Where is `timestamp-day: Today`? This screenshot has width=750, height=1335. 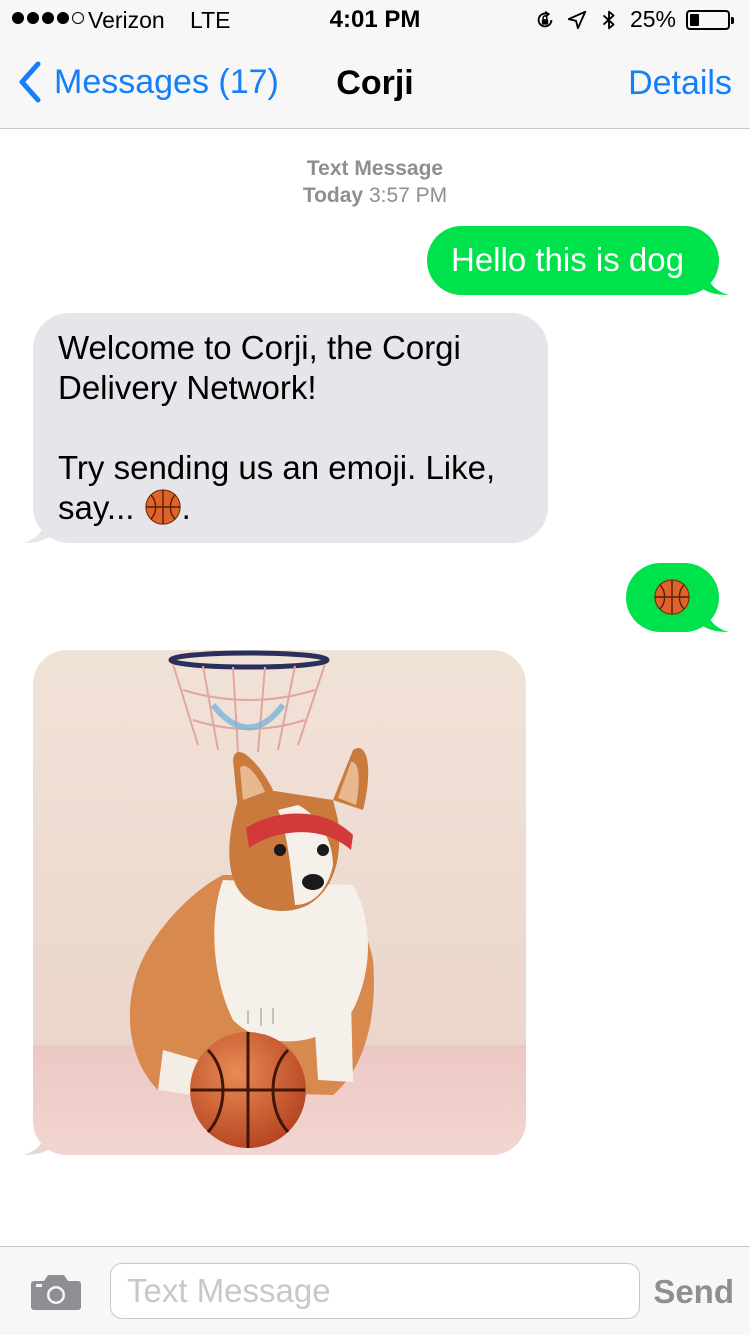
timestamp-day: Today is located at coordinates (333, 195).